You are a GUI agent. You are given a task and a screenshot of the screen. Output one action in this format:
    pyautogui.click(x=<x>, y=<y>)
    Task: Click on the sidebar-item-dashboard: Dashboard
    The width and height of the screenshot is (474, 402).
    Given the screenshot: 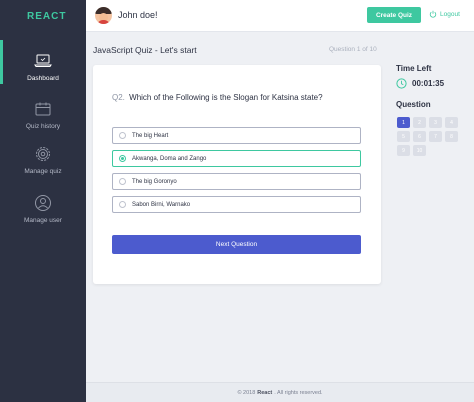 What is the action you would take?
    pyautogui.click(x=43, y=62)
    